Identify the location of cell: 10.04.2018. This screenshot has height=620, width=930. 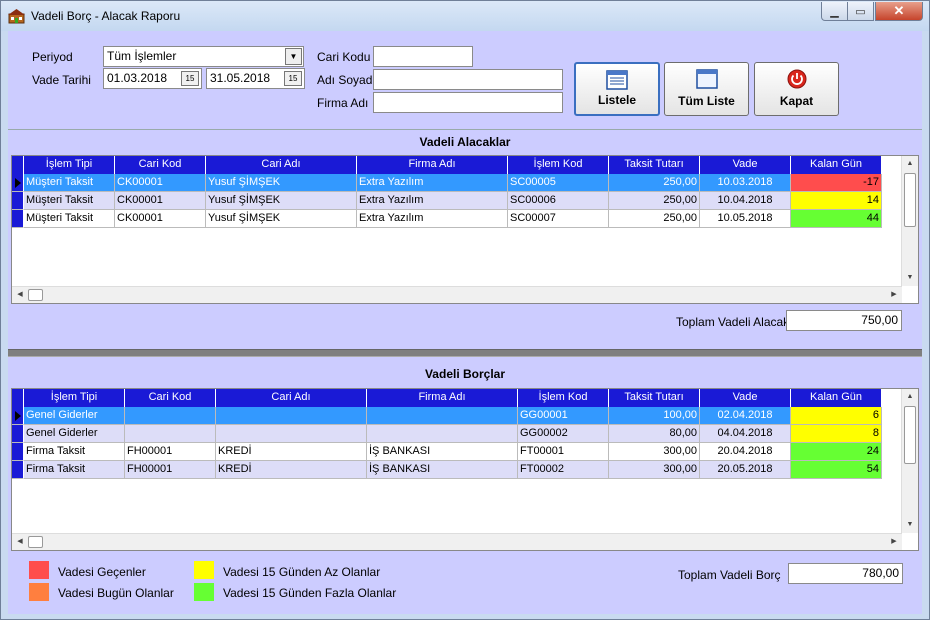
(745, 201).